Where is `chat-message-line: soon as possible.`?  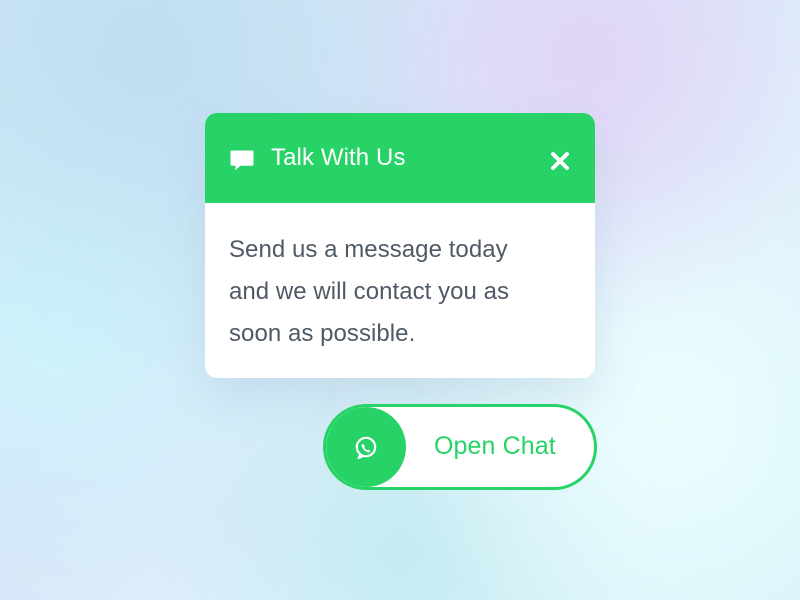 chat-message-line: soon as possible. is located at coordinates (322, 333).